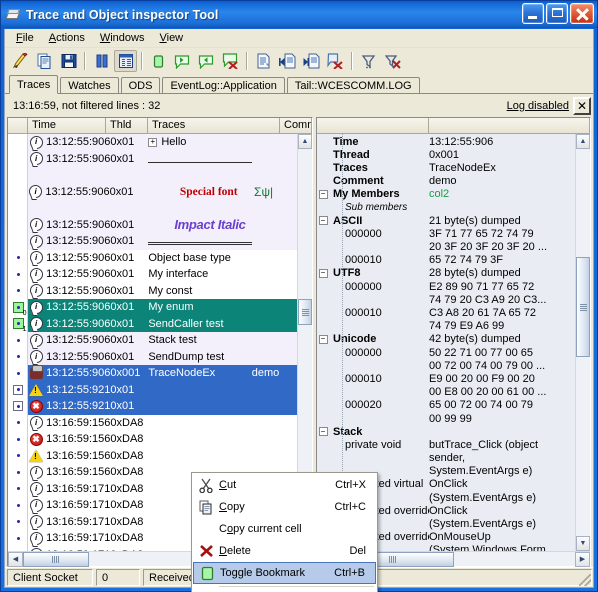 This screenshot has height=592, width=598. I want to click on bookmark-clear-icon, so click(230, 61).